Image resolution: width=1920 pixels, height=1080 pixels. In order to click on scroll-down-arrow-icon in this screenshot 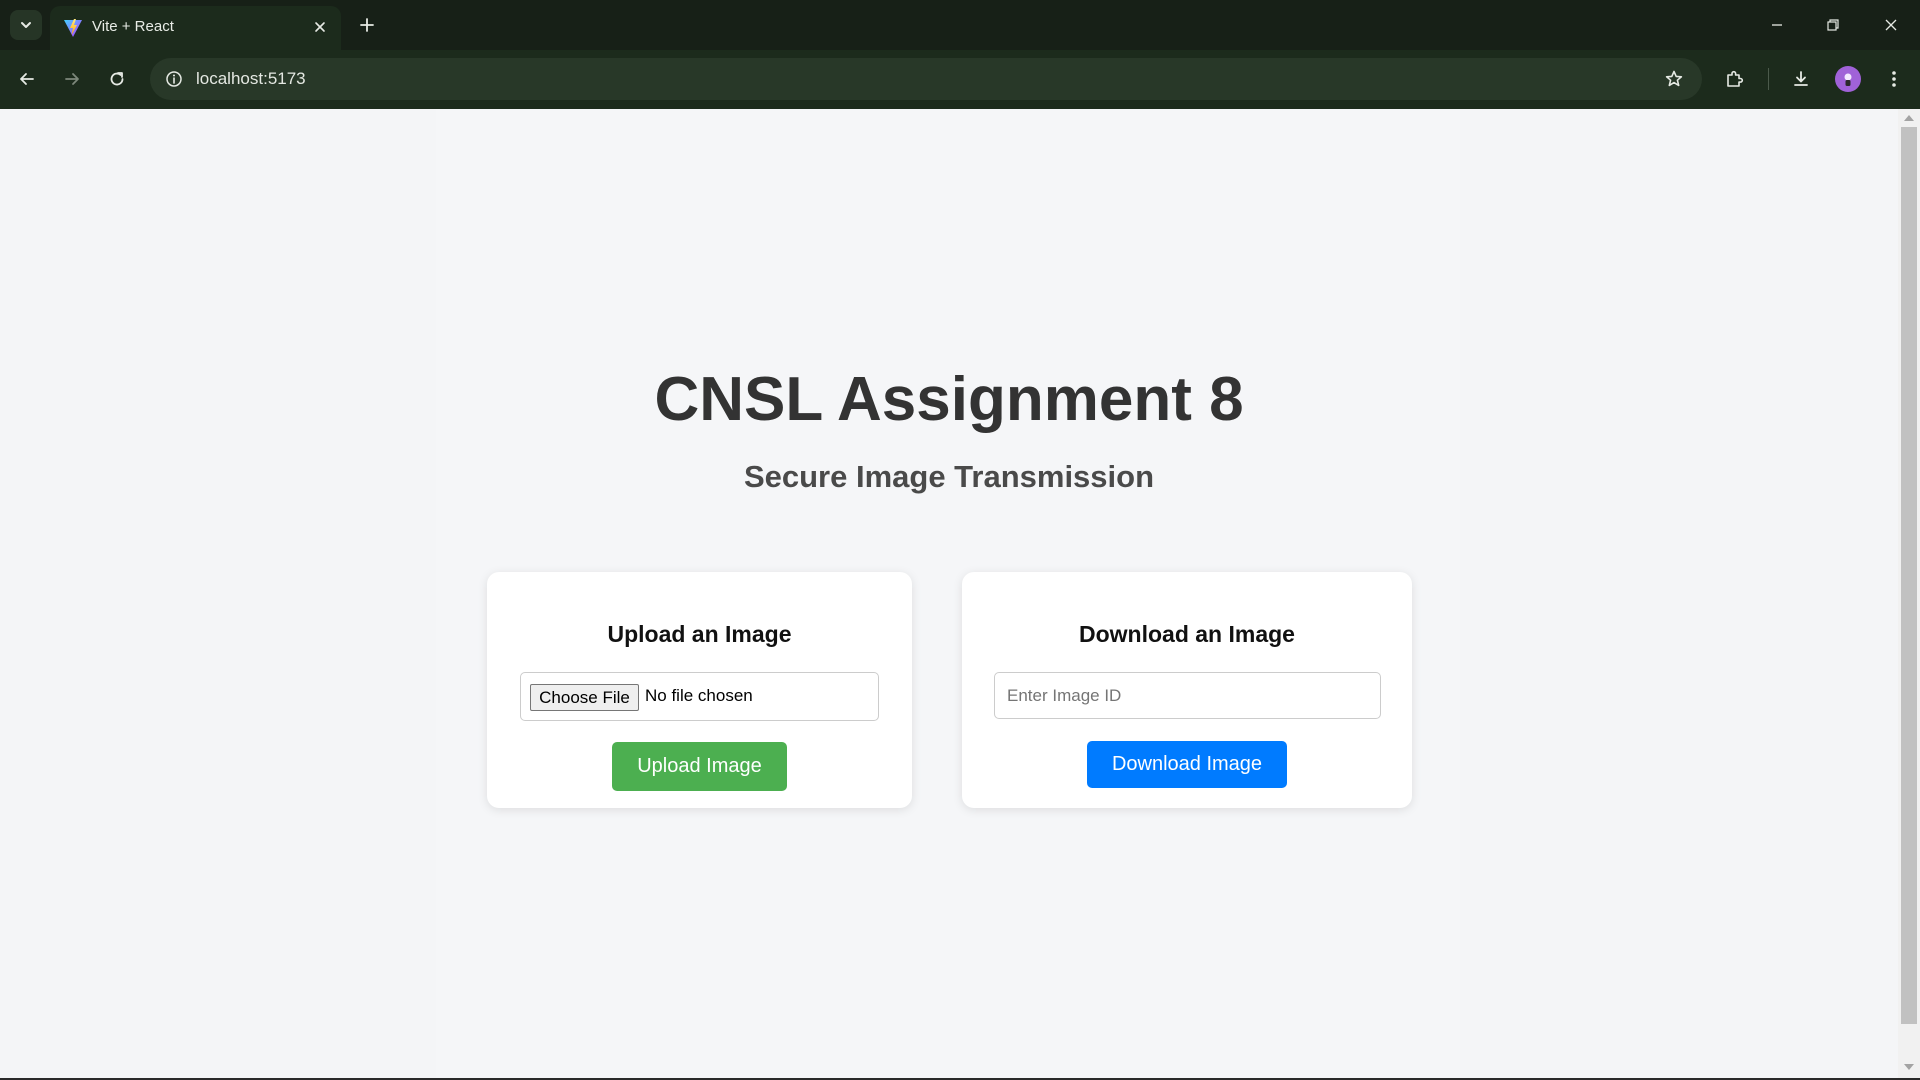, I will do `click(1909, 1067)`.